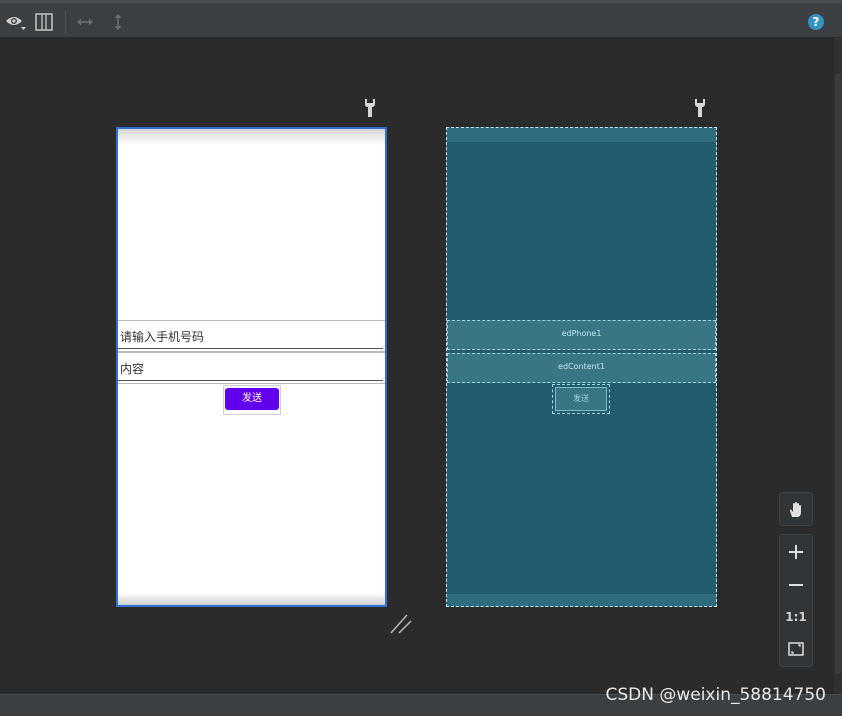  Describe the element at coordinates (401, 623) in the screenshot. I see `resize-handle-icon` at that location.